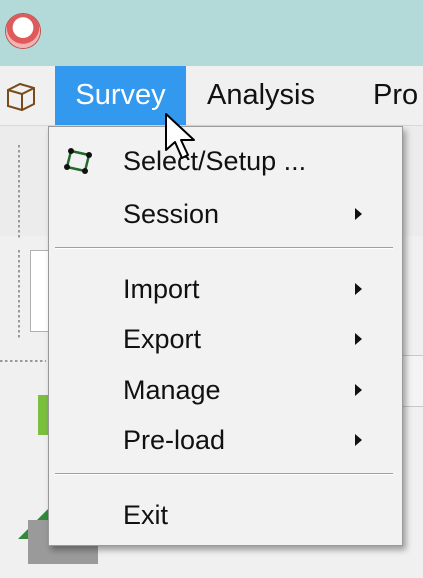 Image resolution: width=423 pixels, height=578 pixels. I want to click on menu-item-exit: Exit, so click(225, 515).